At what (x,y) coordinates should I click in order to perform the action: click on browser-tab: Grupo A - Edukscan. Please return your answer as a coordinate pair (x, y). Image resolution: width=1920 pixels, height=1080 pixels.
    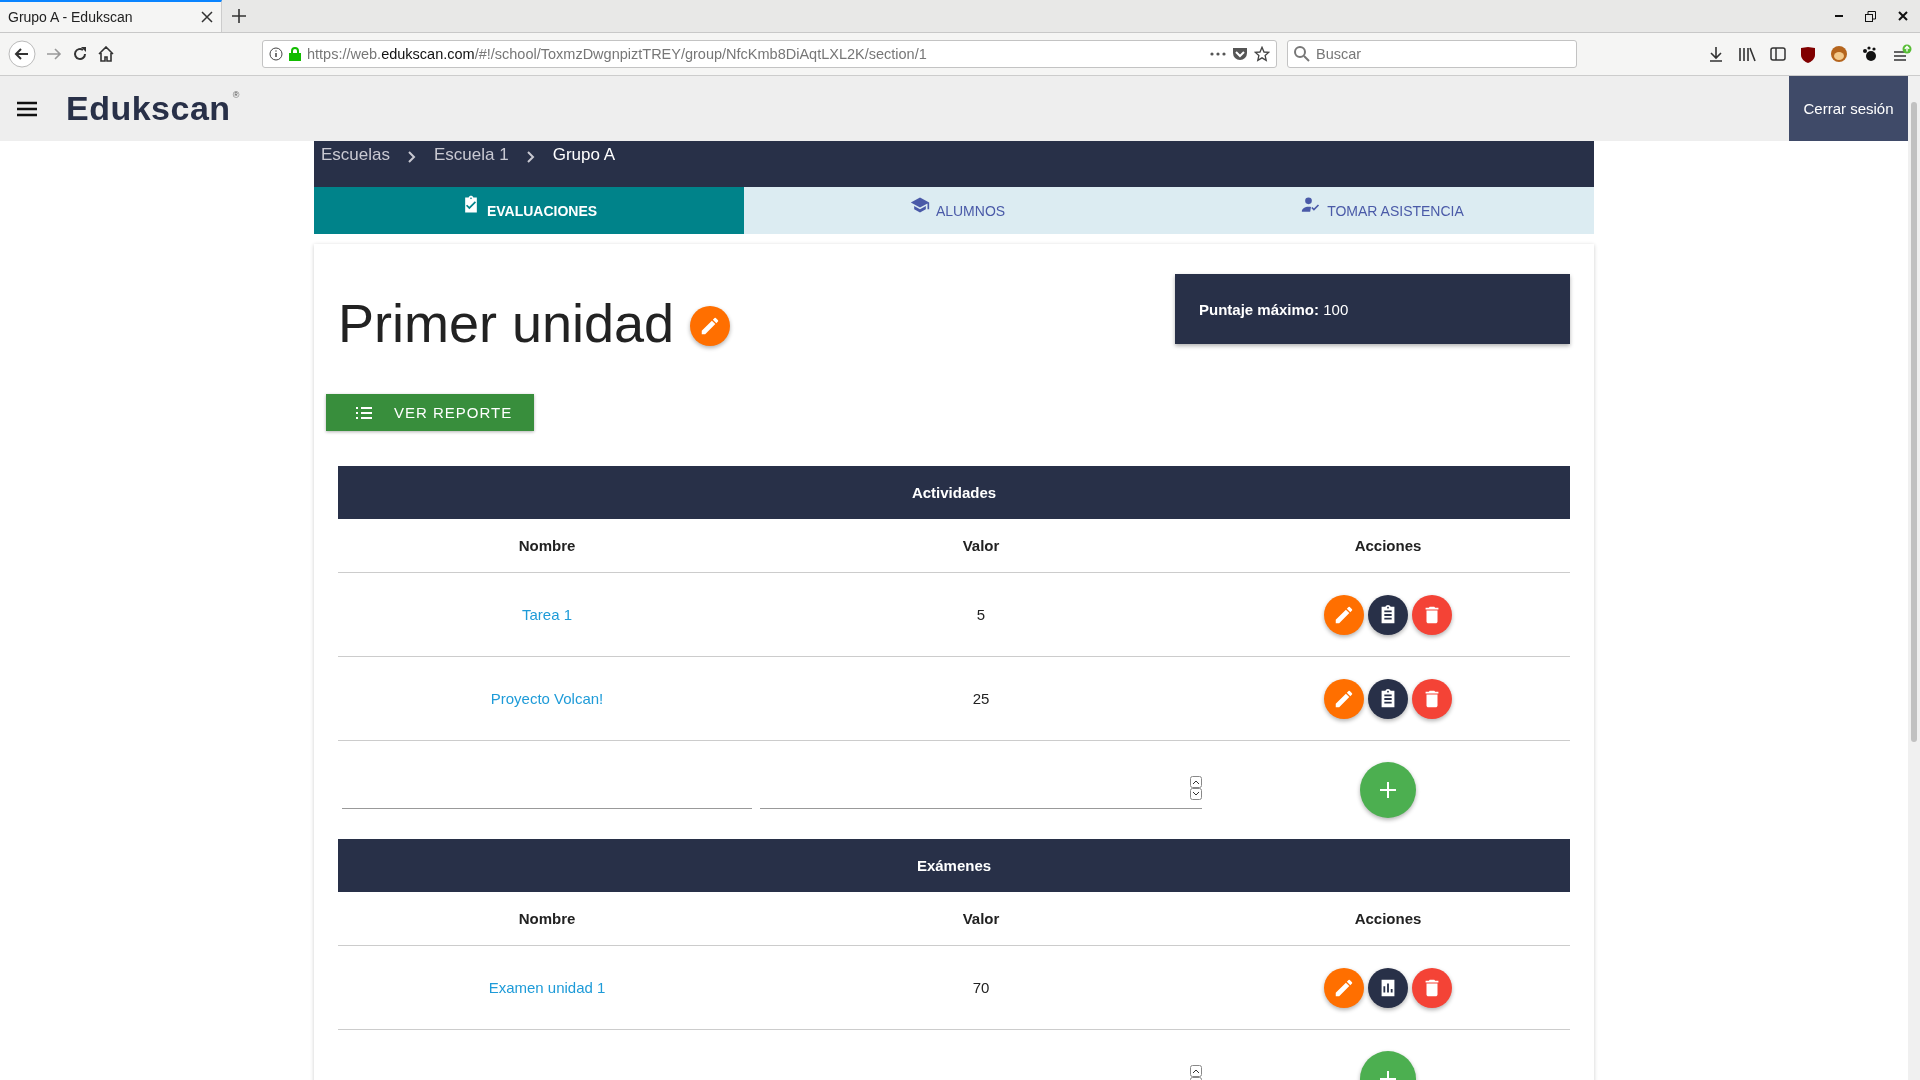
    Looking at the image, I should click on (111, 16).